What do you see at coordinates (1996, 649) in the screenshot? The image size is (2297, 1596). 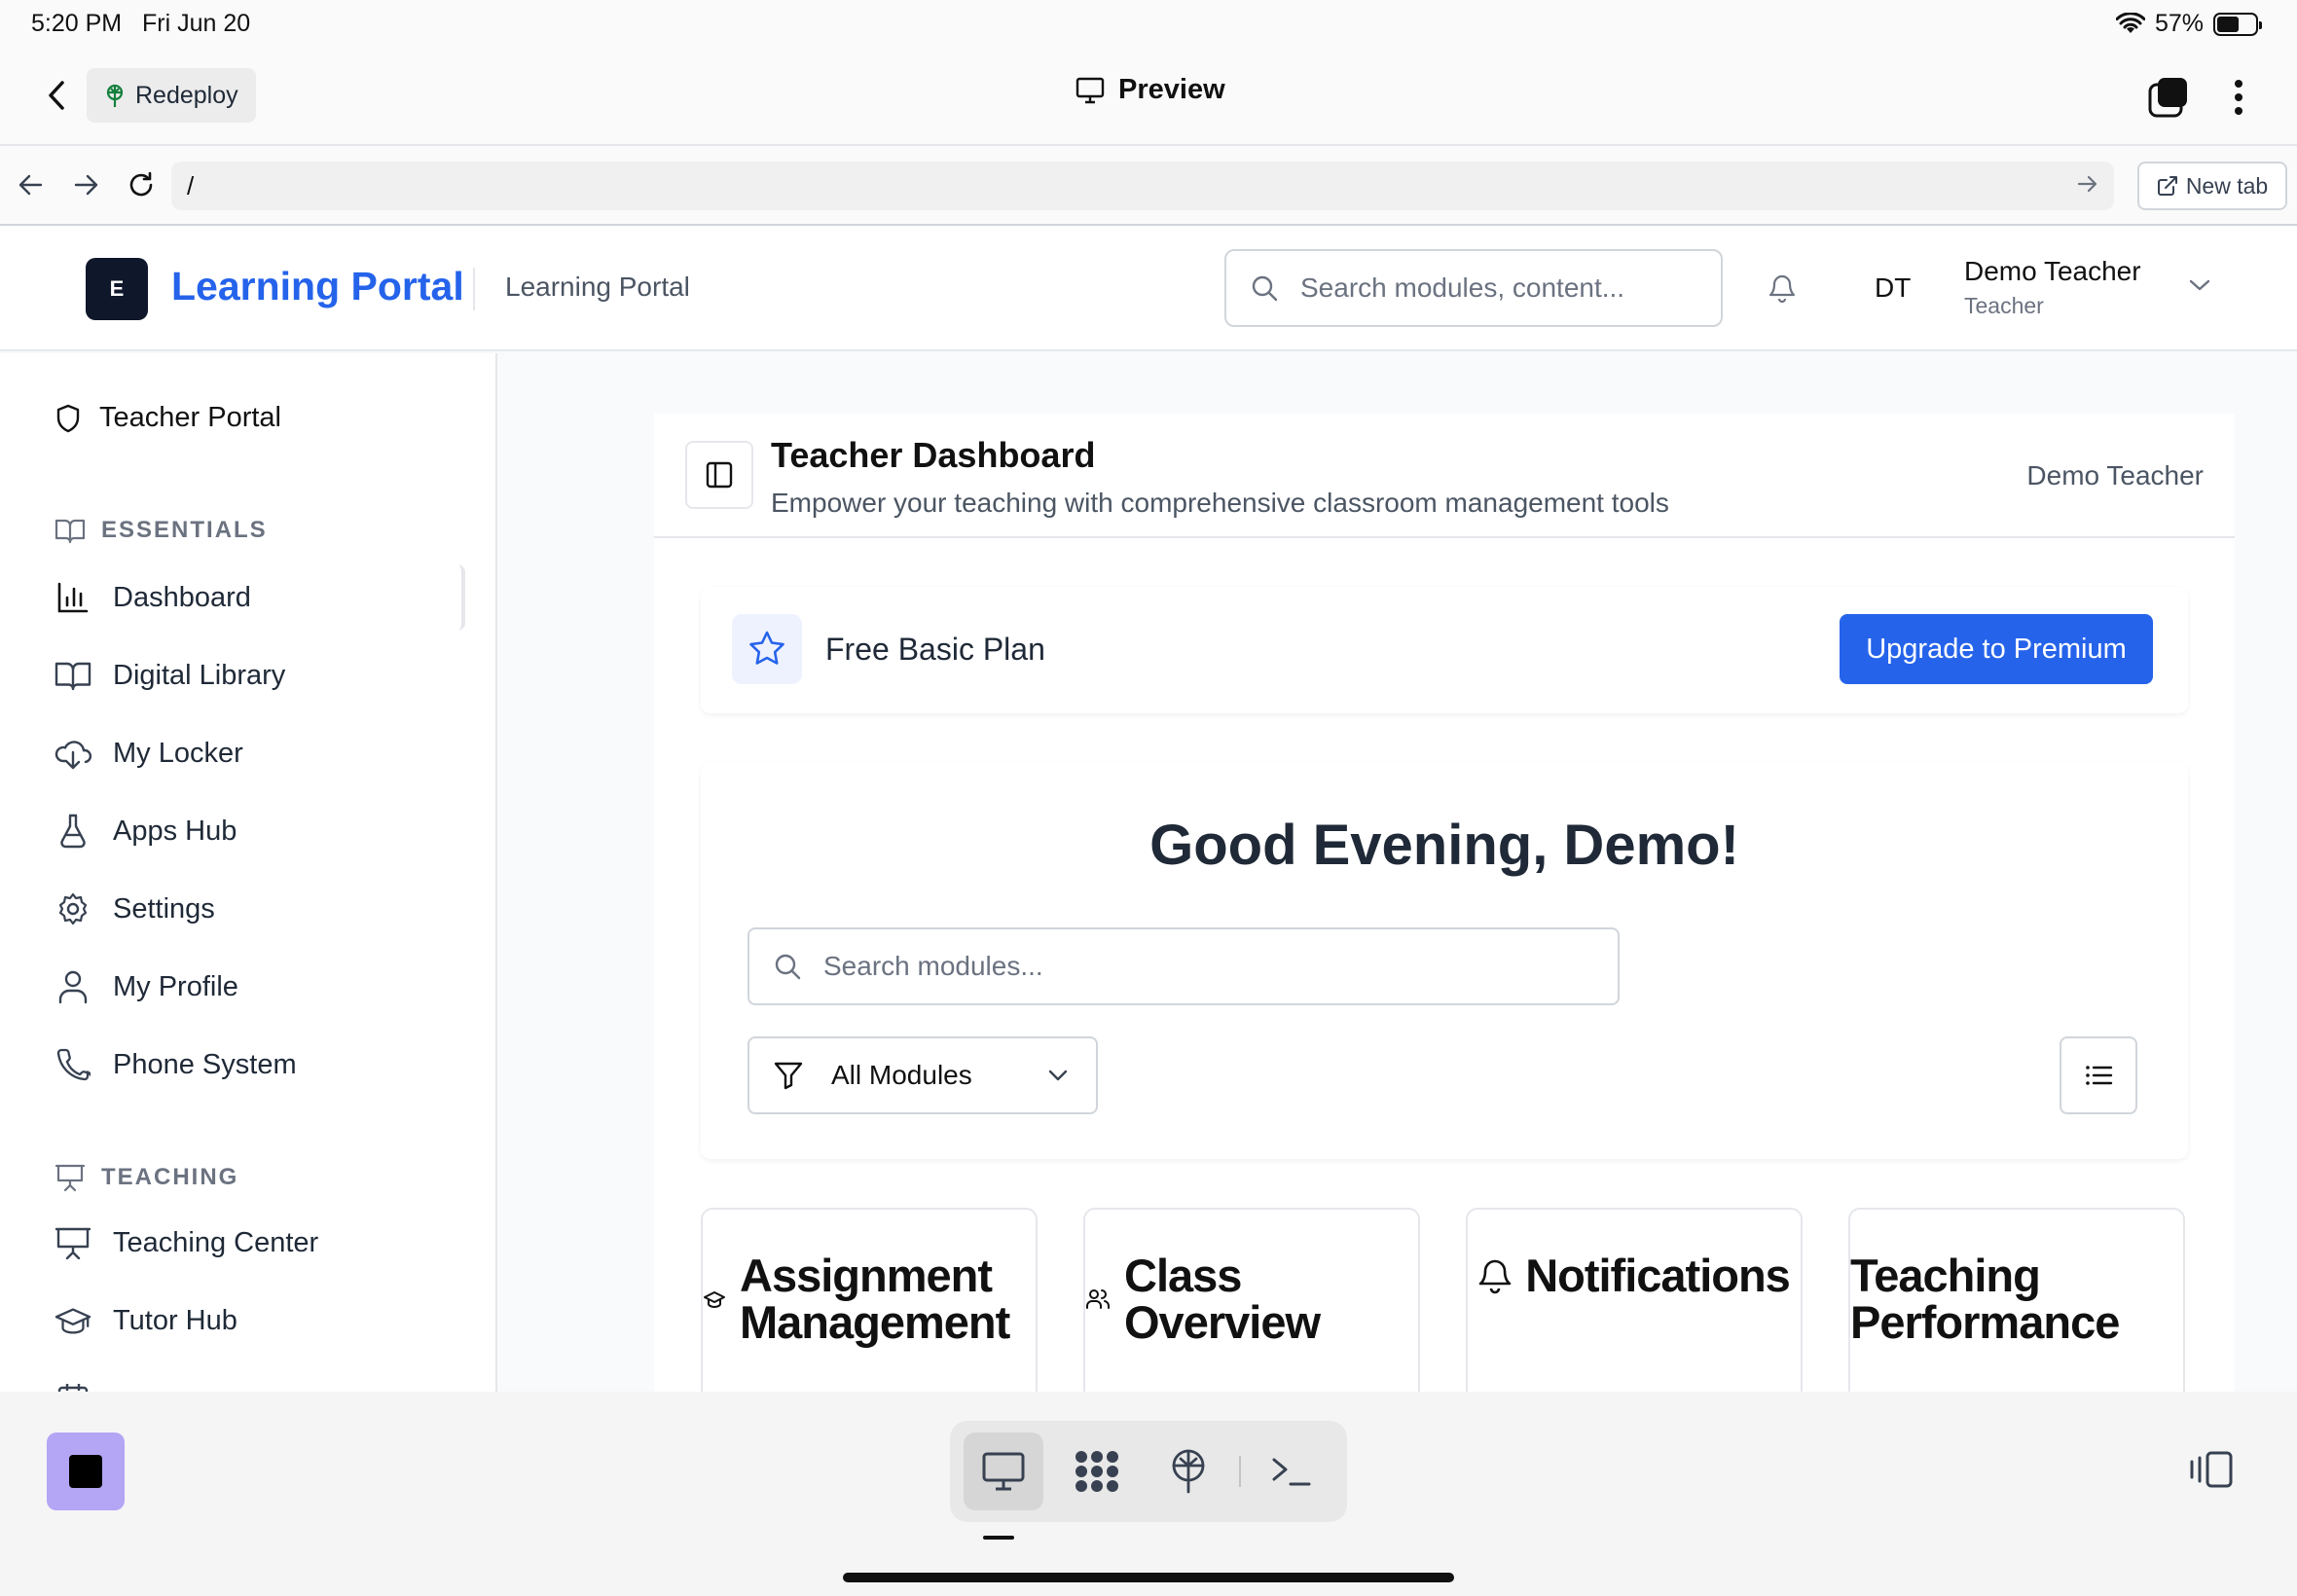 I see `upgrade-button: Upgrade to Premium` at bounding box center [1996, 649].